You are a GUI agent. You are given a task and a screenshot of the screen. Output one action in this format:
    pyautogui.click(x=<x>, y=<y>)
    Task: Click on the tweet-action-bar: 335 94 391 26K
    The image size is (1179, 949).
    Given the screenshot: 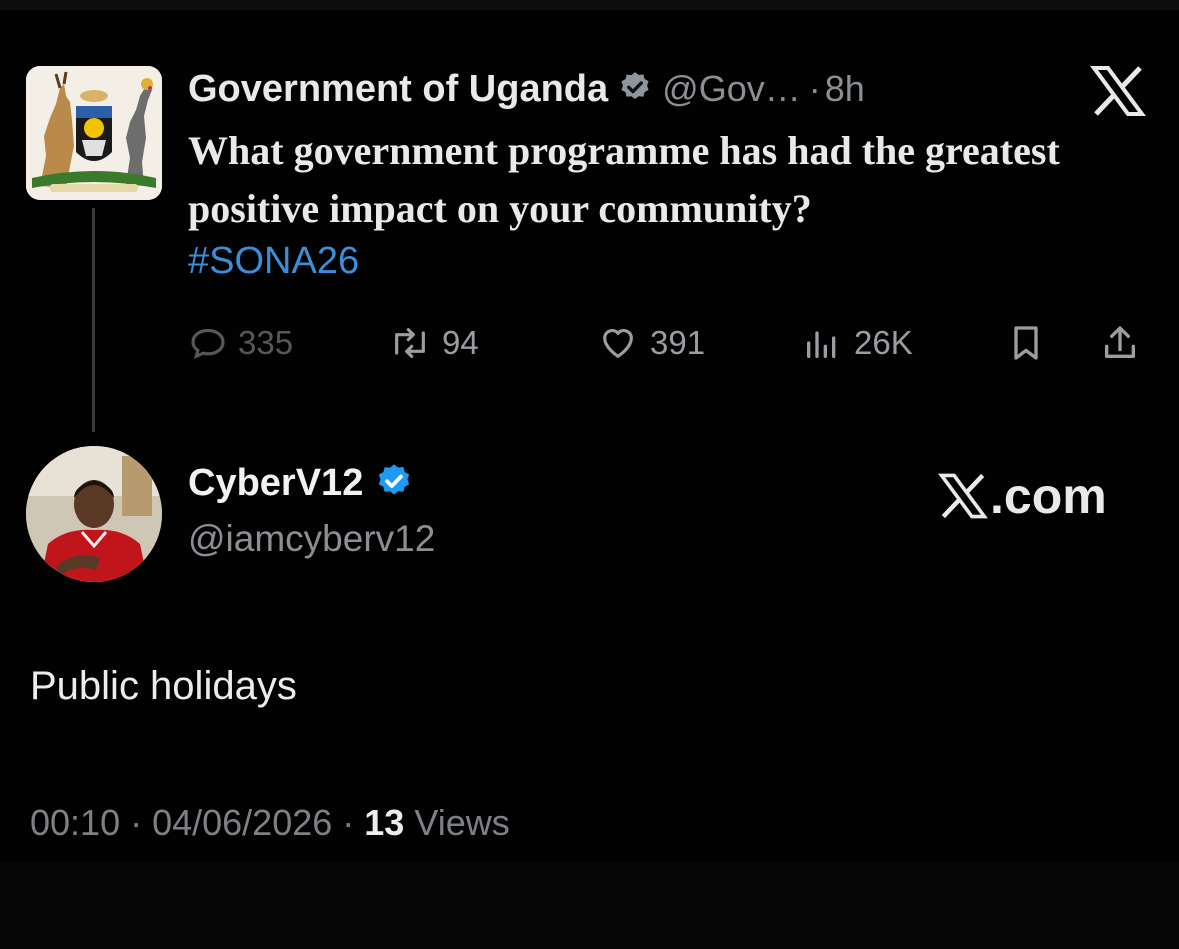 What is the action you would take?
    pyautogui.click(x=668, y=343)
    